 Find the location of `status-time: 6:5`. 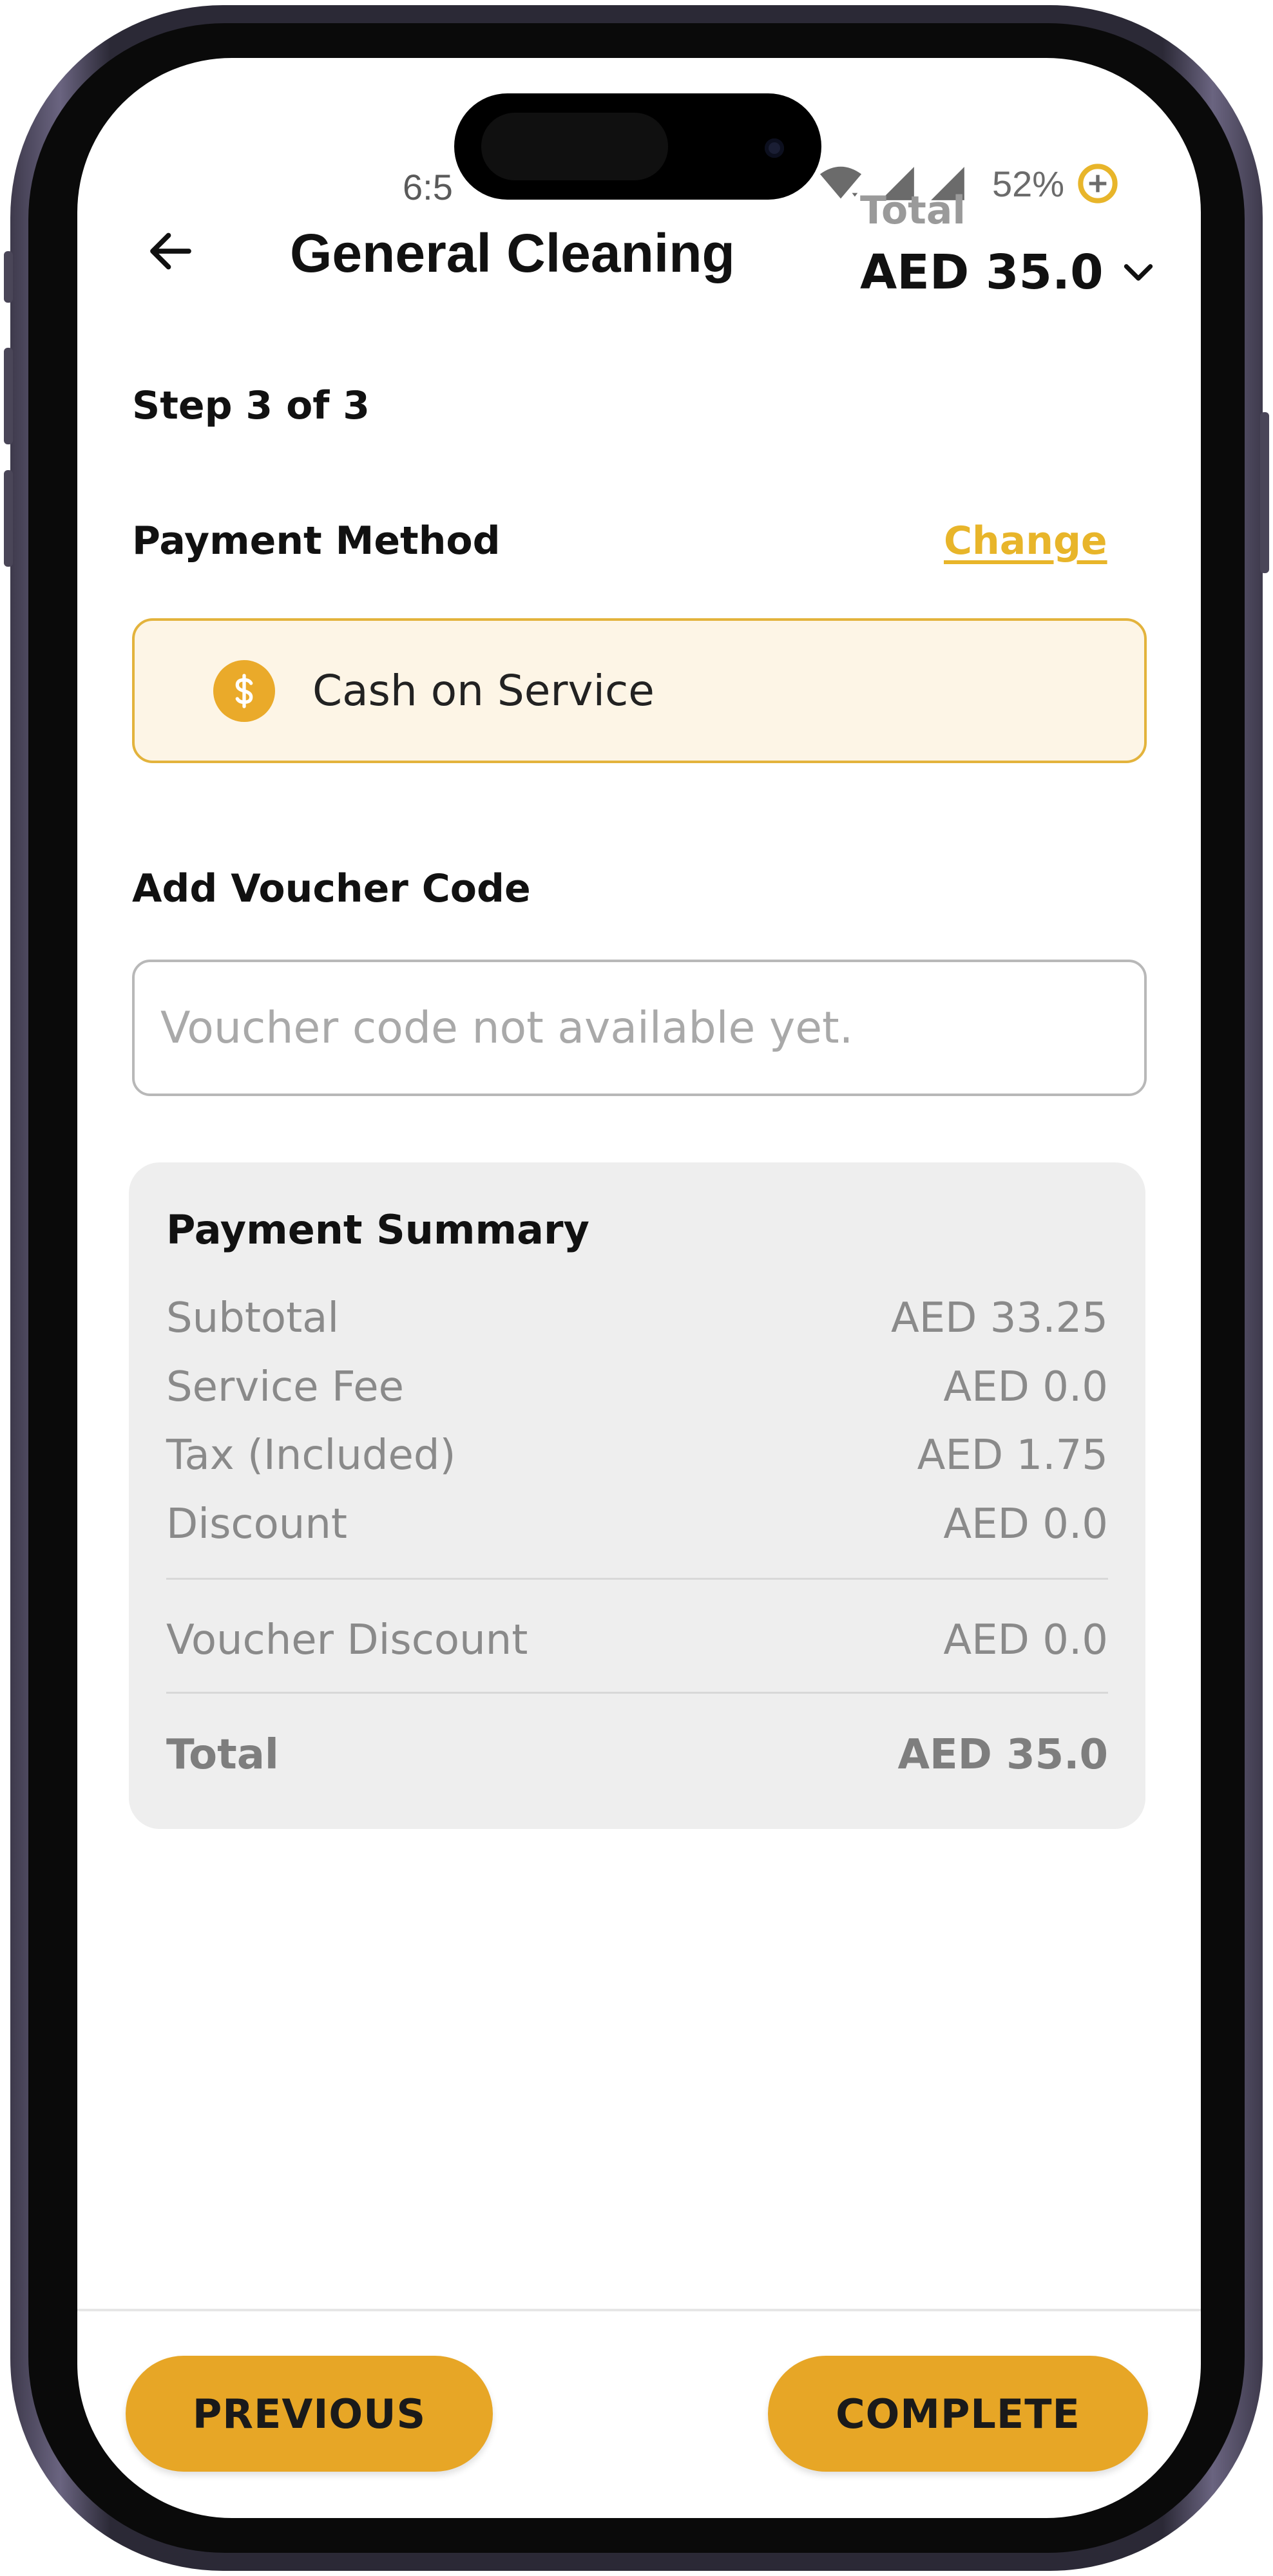

status-time: 6:5 is located at coordinates (428, 187).